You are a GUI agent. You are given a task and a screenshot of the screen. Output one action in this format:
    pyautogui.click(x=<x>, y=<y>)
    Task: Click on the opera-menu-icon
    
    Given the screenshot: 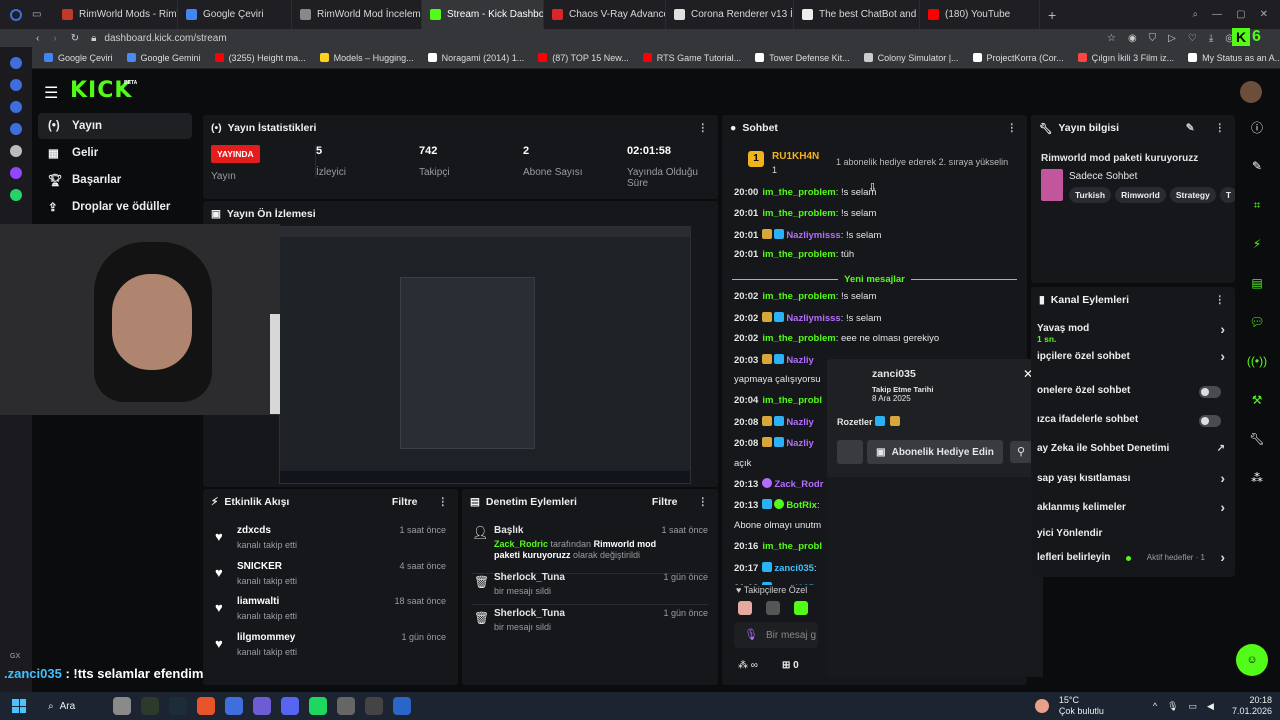 What is the action you would take?
    pyautogui.click(x=16, y=14)
    